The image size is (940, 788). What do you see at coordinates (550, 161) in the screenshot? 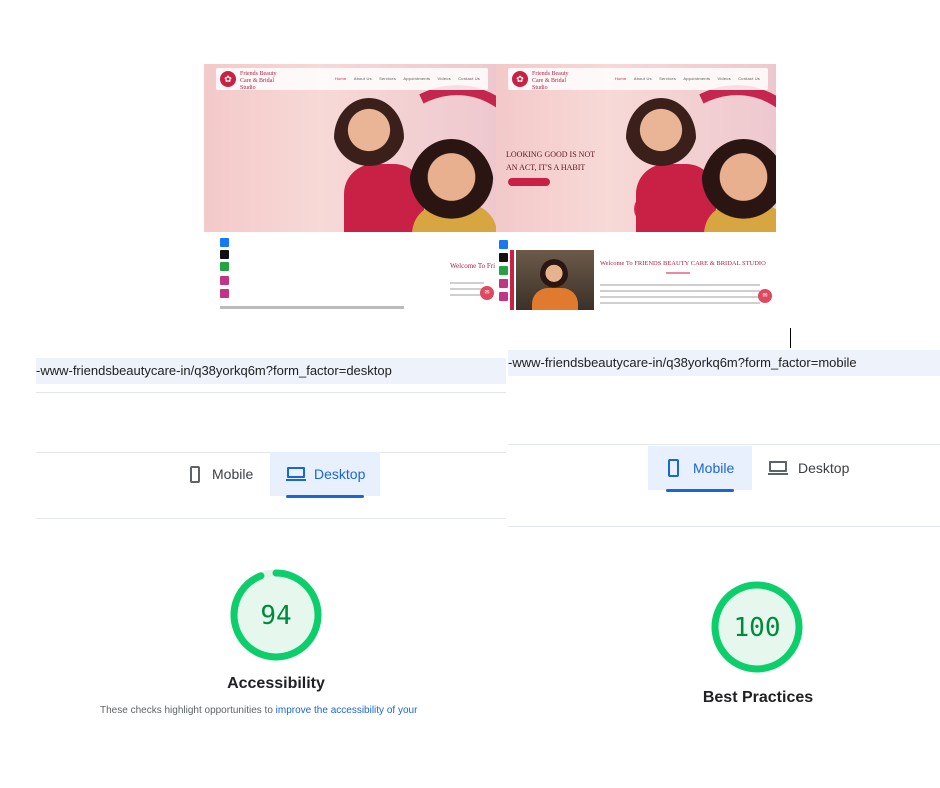
I see `hero-tagline: LOOKING GOOD IS NOT AN ACT, IT'S A HABIT` at bounding box center [550, 161].